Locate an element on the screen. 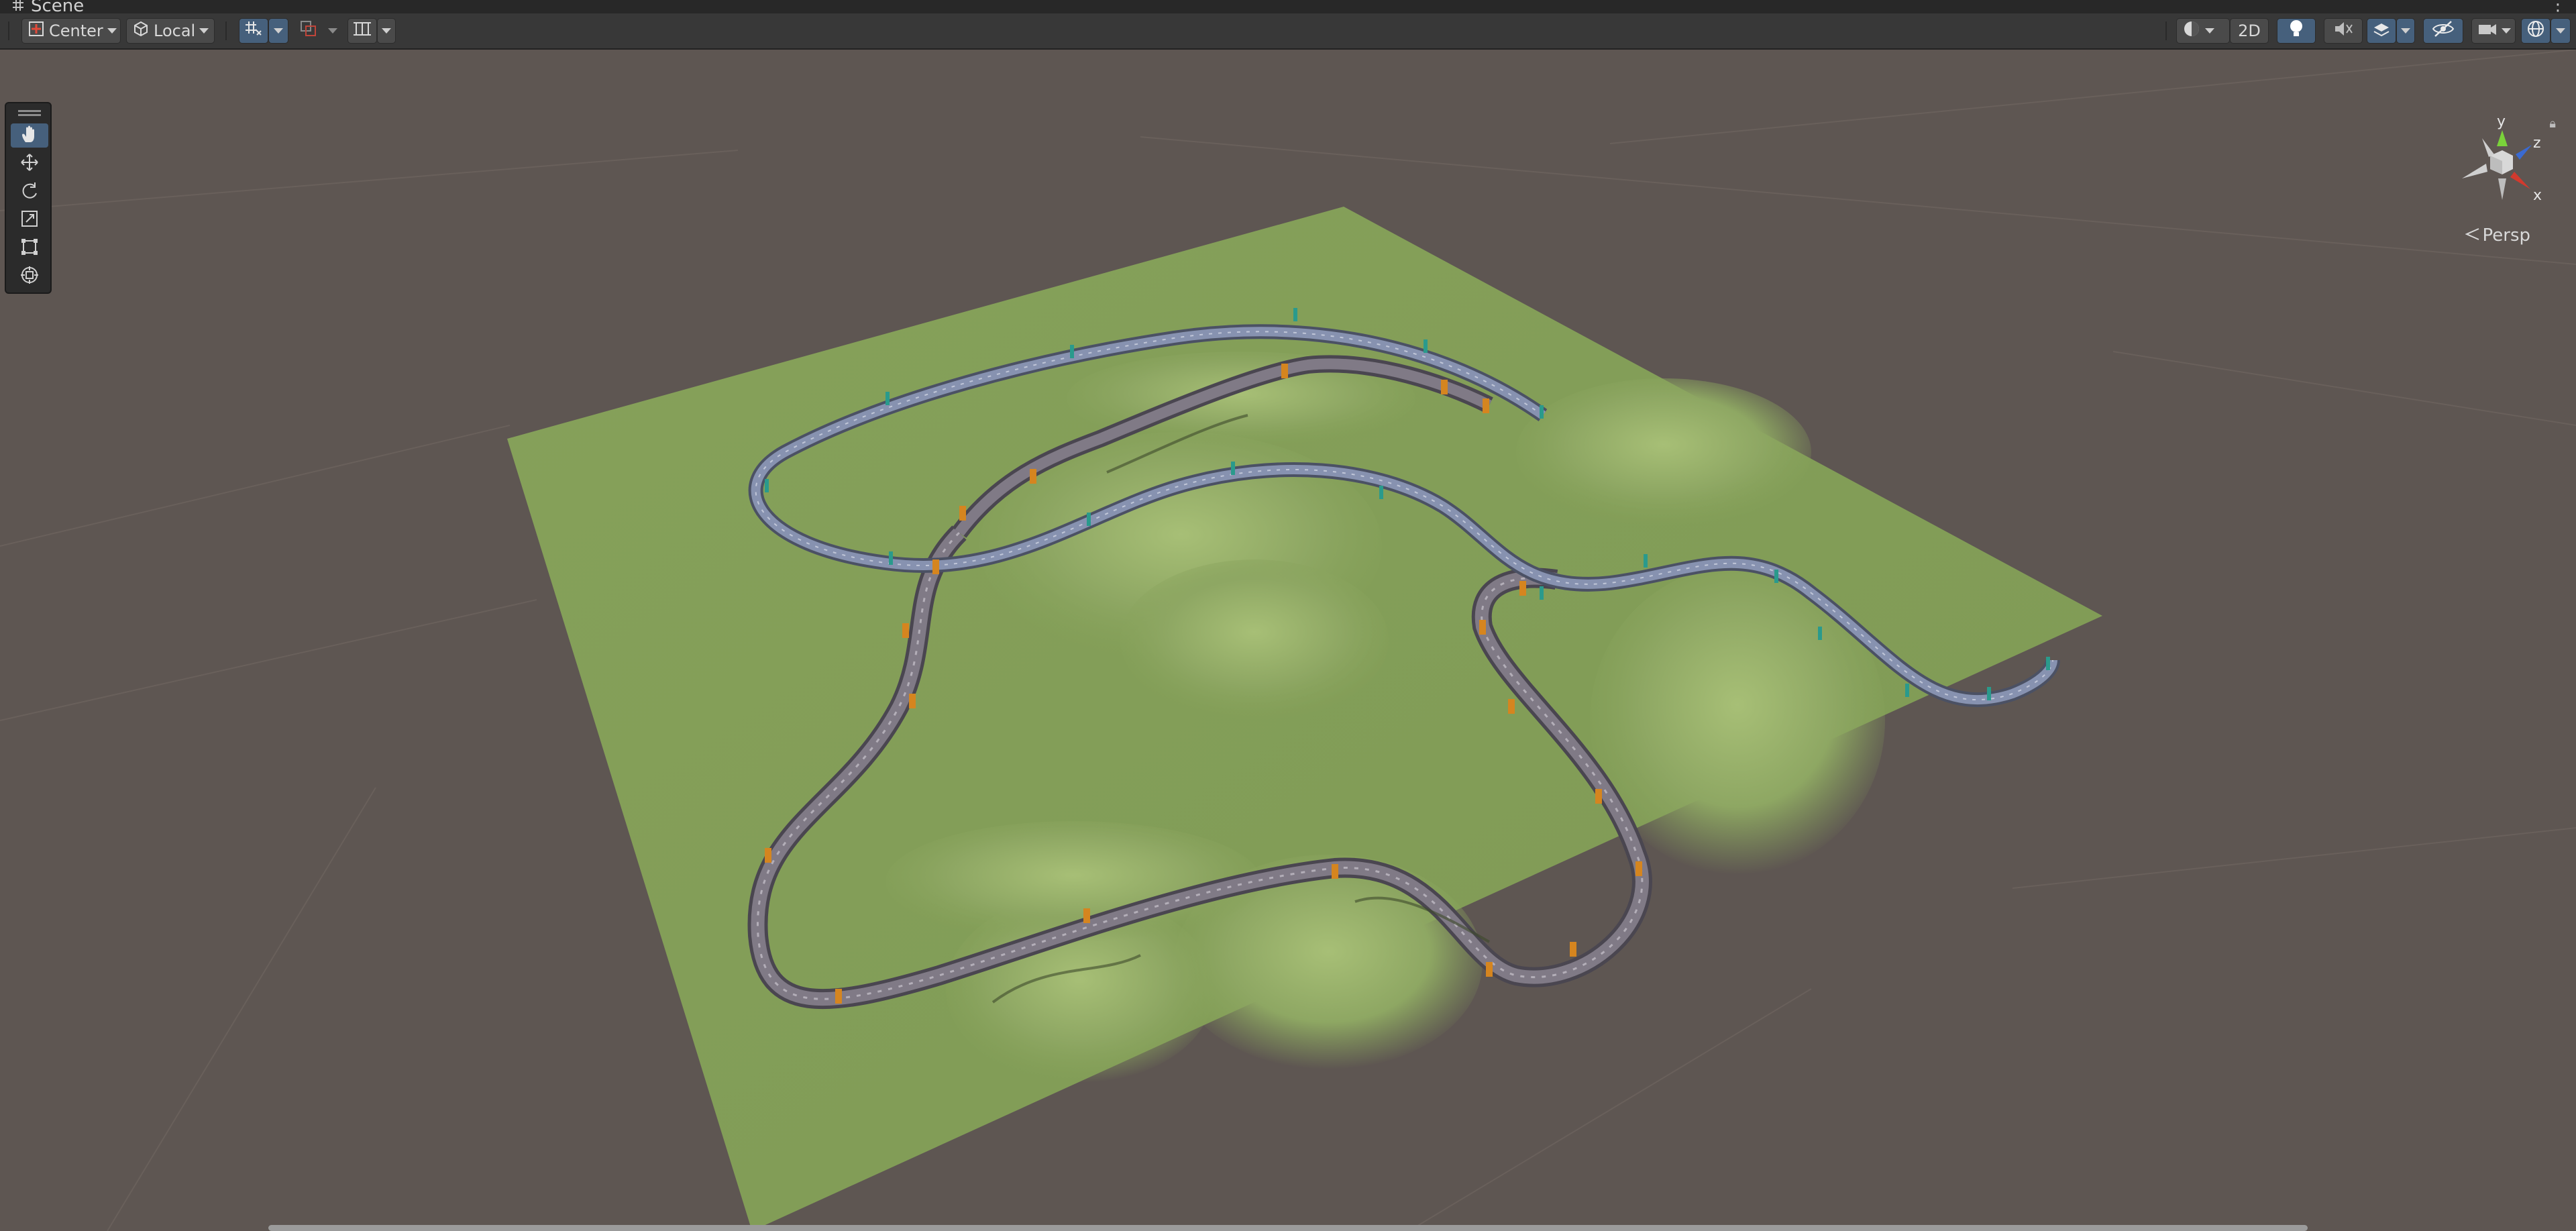  rotate-icon is located at coordinates (29, 192).